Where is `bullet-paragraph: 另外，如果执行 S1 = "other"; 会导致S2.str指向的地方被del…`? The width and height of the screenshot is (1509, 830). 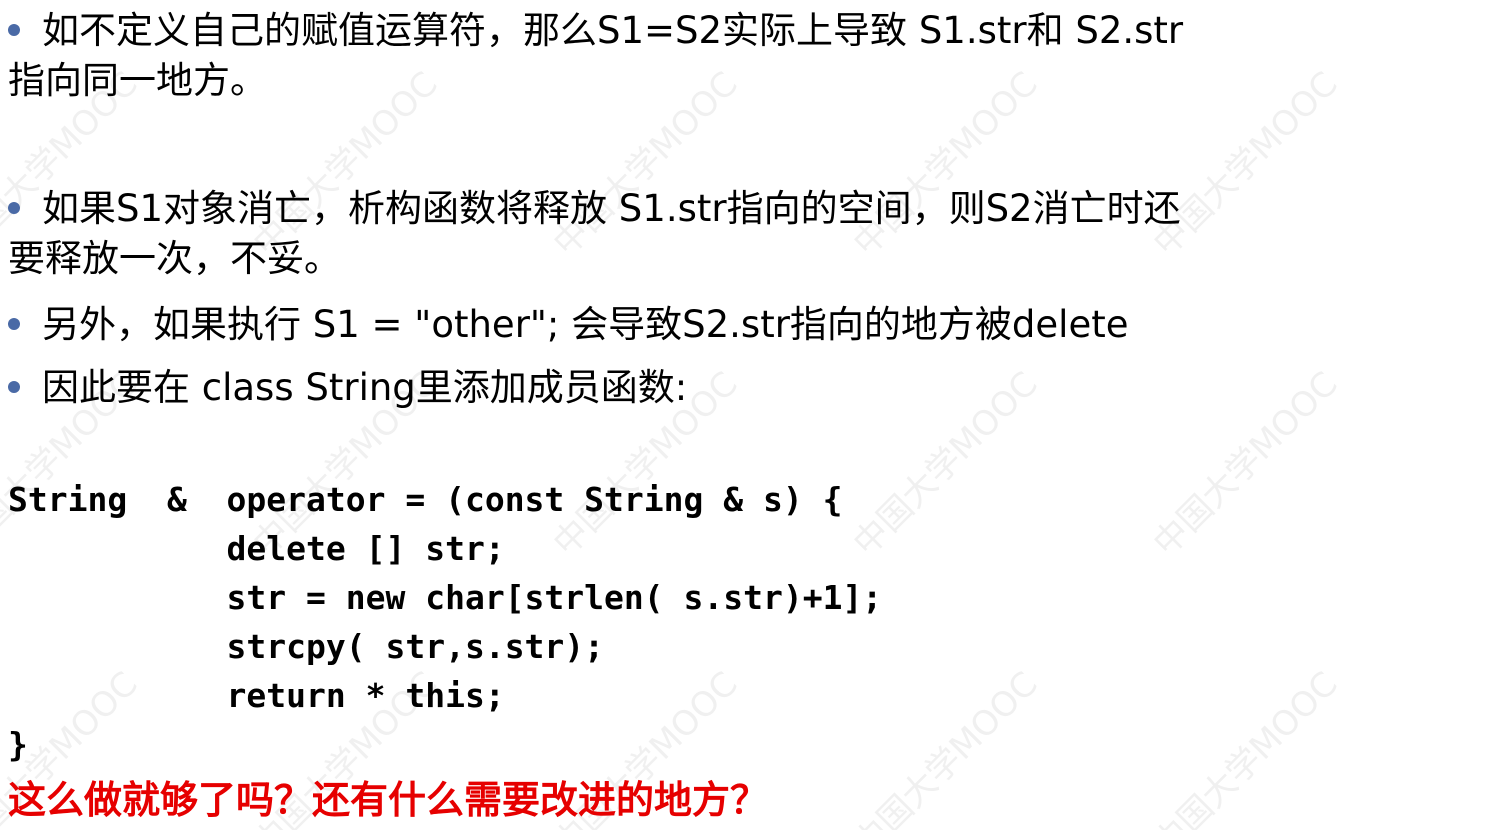
bullet-paragraph: 另外，如果执行 S1 = "other"; 会导致S2.str指向的地方被del… is located at coordinates (758, 325).